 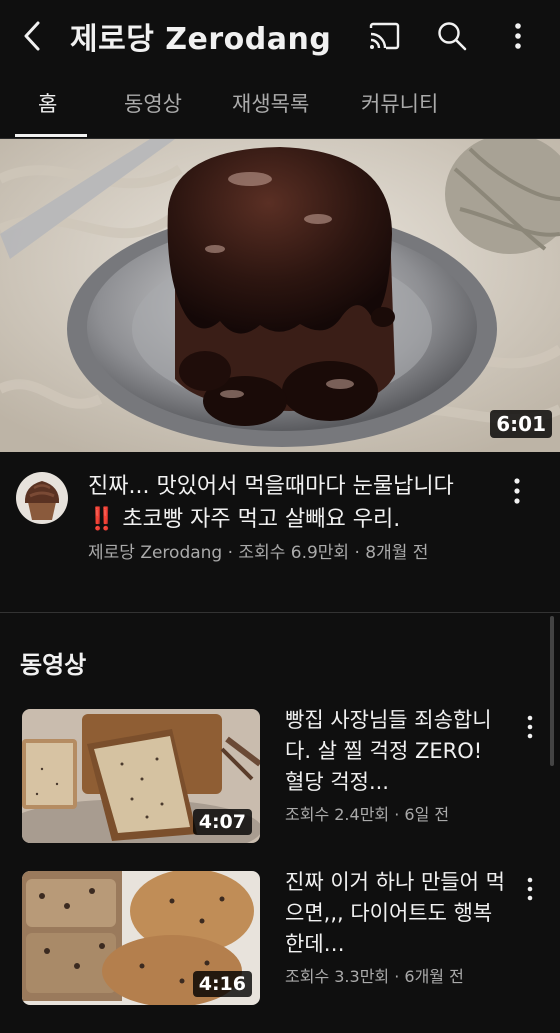 What do you see at coordinates (384, 36) in the screenshot?
I see `cast-icon` at bounding box center [384, 36].